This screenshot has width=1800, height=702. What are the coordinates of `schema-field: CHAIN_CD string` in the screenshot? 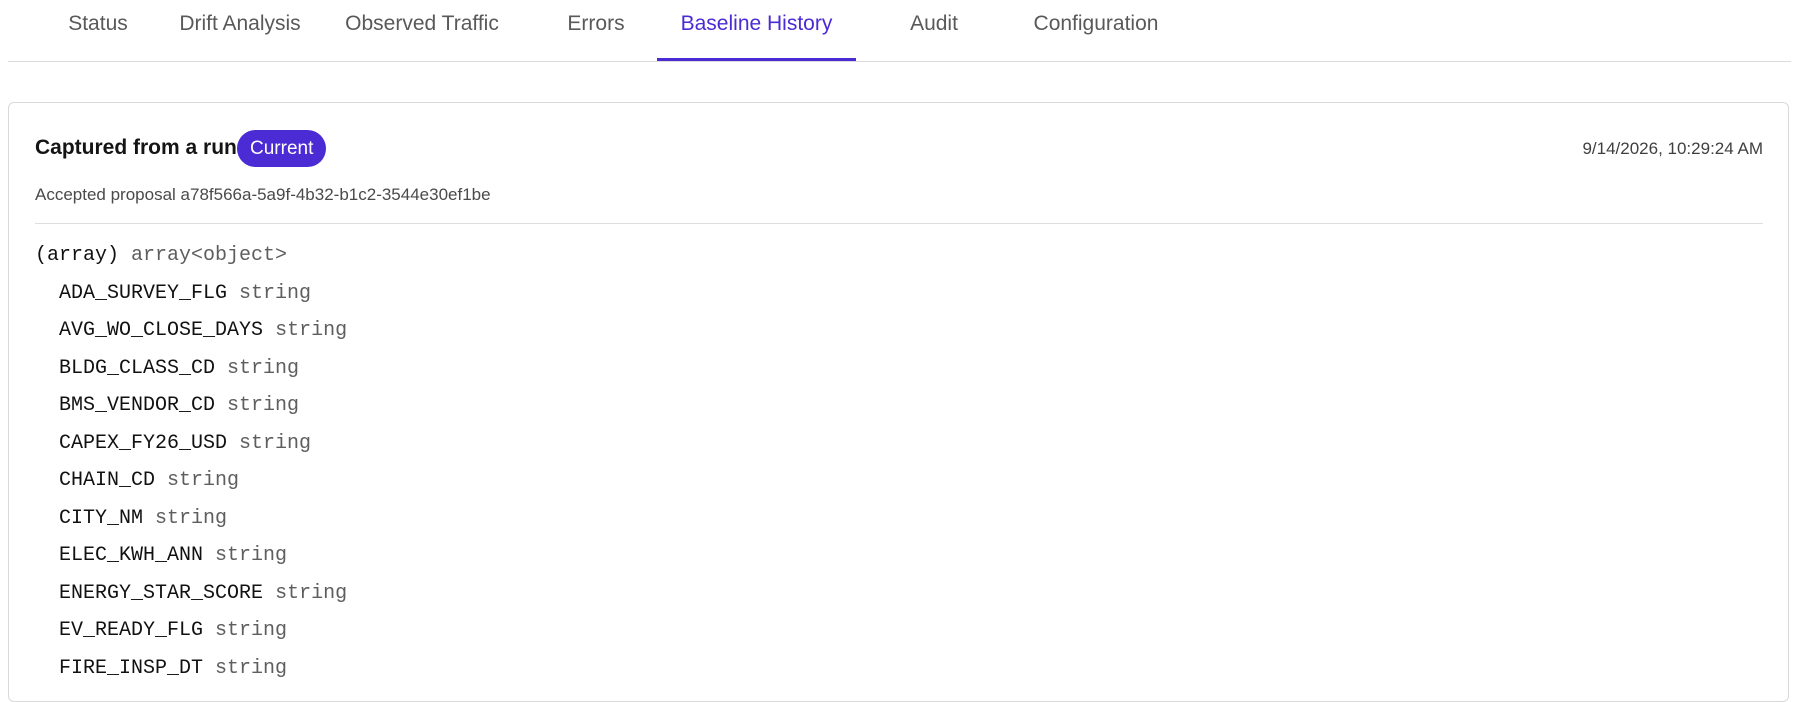 It's located at (191, 481).